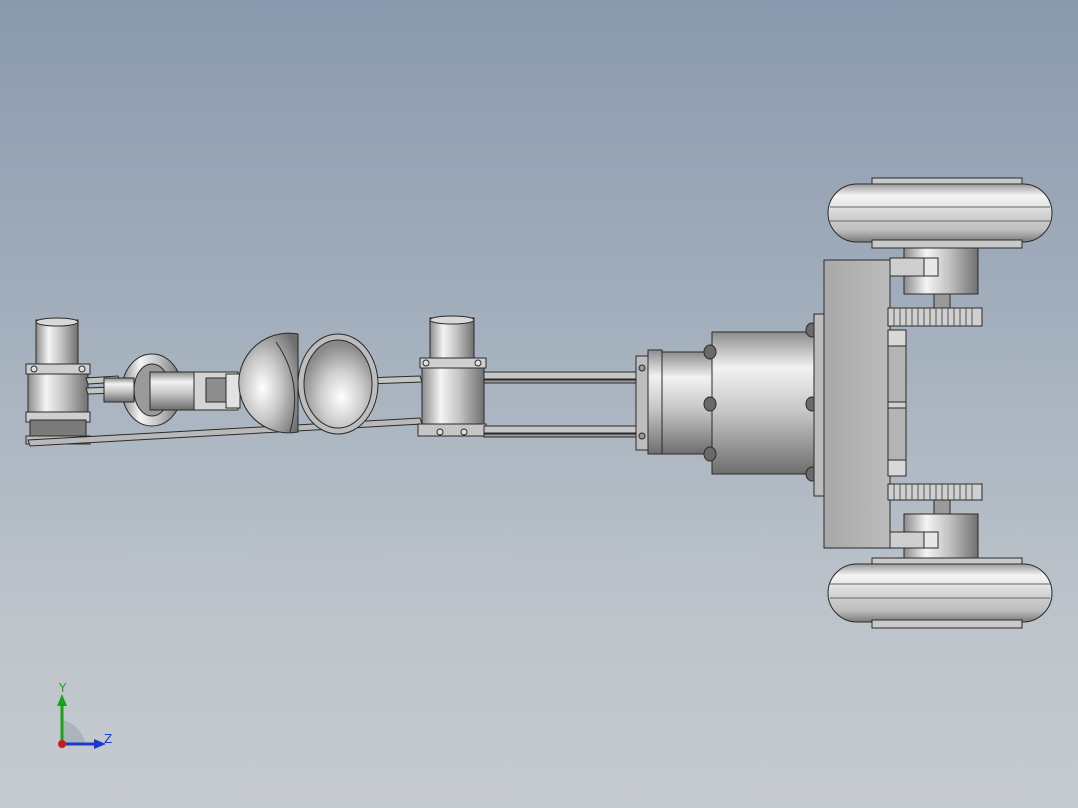 The width and height of the screenshot is (1078, 808). I want to click on shoulder-flange, so click(649, 402).